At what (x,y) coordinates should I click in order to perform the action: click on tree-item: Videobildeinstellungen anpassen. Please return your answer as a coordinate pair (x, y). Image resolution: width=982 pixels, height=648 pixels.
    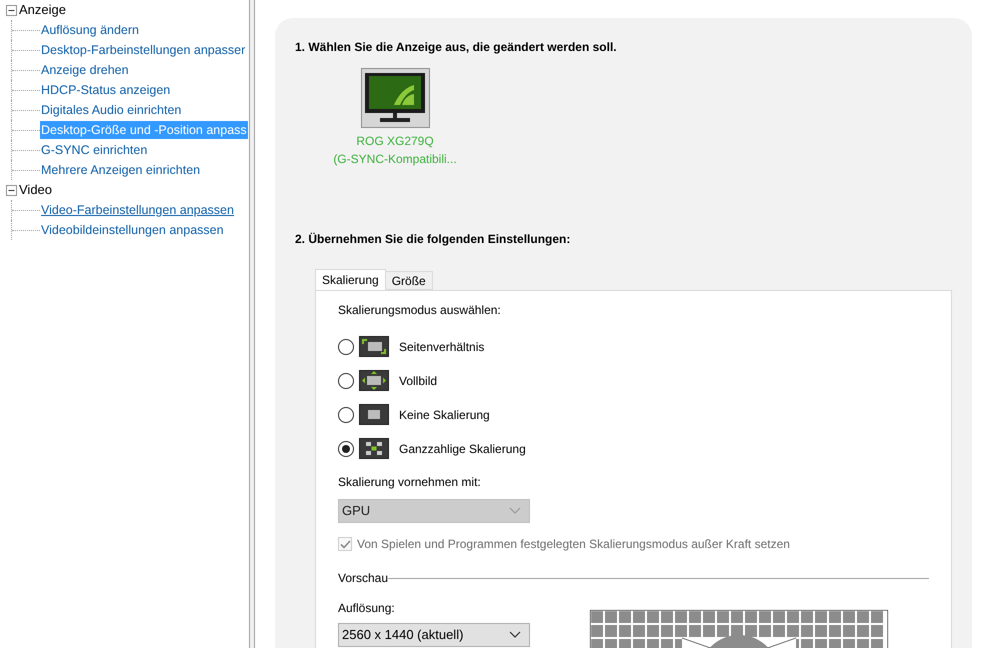
    Looking at the image, I should click on (132, 230).